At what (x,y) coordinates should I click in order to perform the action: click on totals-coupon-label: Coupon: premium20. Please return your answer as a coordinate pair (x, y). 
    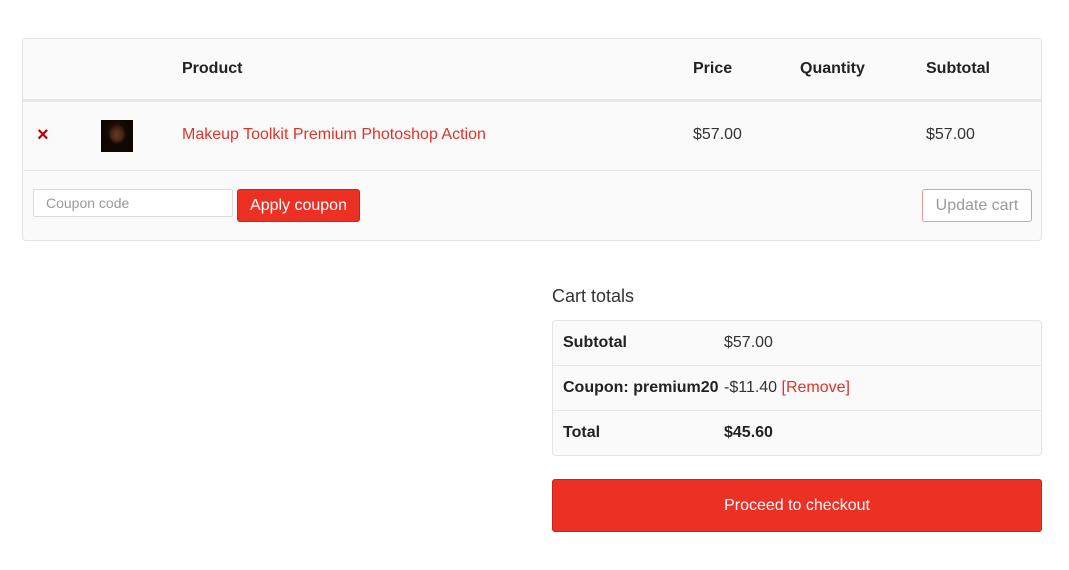
    Looking at the image, I should click on (641, 387).